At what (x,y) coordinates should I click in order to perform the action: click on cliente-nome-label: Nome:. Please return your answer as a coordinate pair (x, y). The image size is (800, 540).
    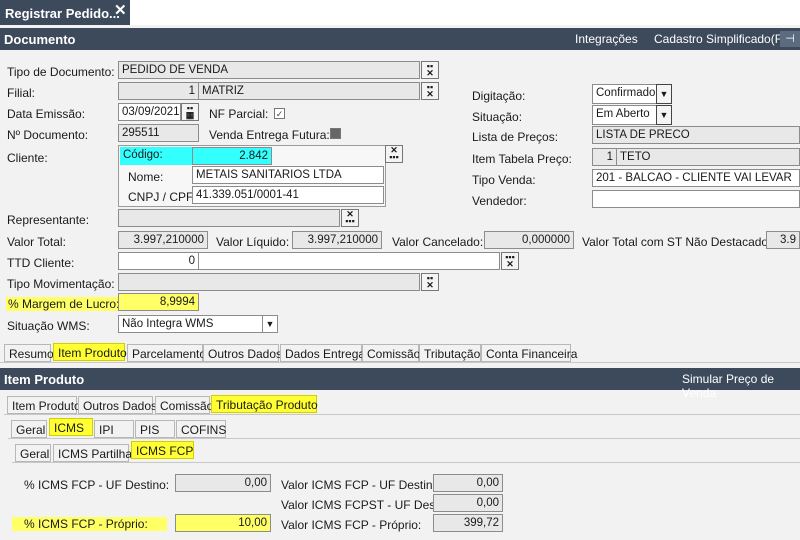
    Looking at the image, I should click on (146, 177).